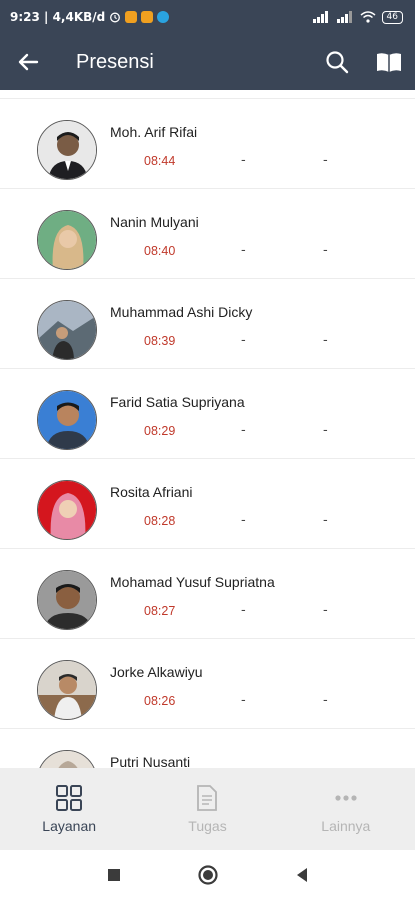 Image resolution: width=415 pixels, height=900 pixels. What do you see at coordinates (346, 798) in the screenshot?
I see `more-icon` at bounding box center [346, 798].